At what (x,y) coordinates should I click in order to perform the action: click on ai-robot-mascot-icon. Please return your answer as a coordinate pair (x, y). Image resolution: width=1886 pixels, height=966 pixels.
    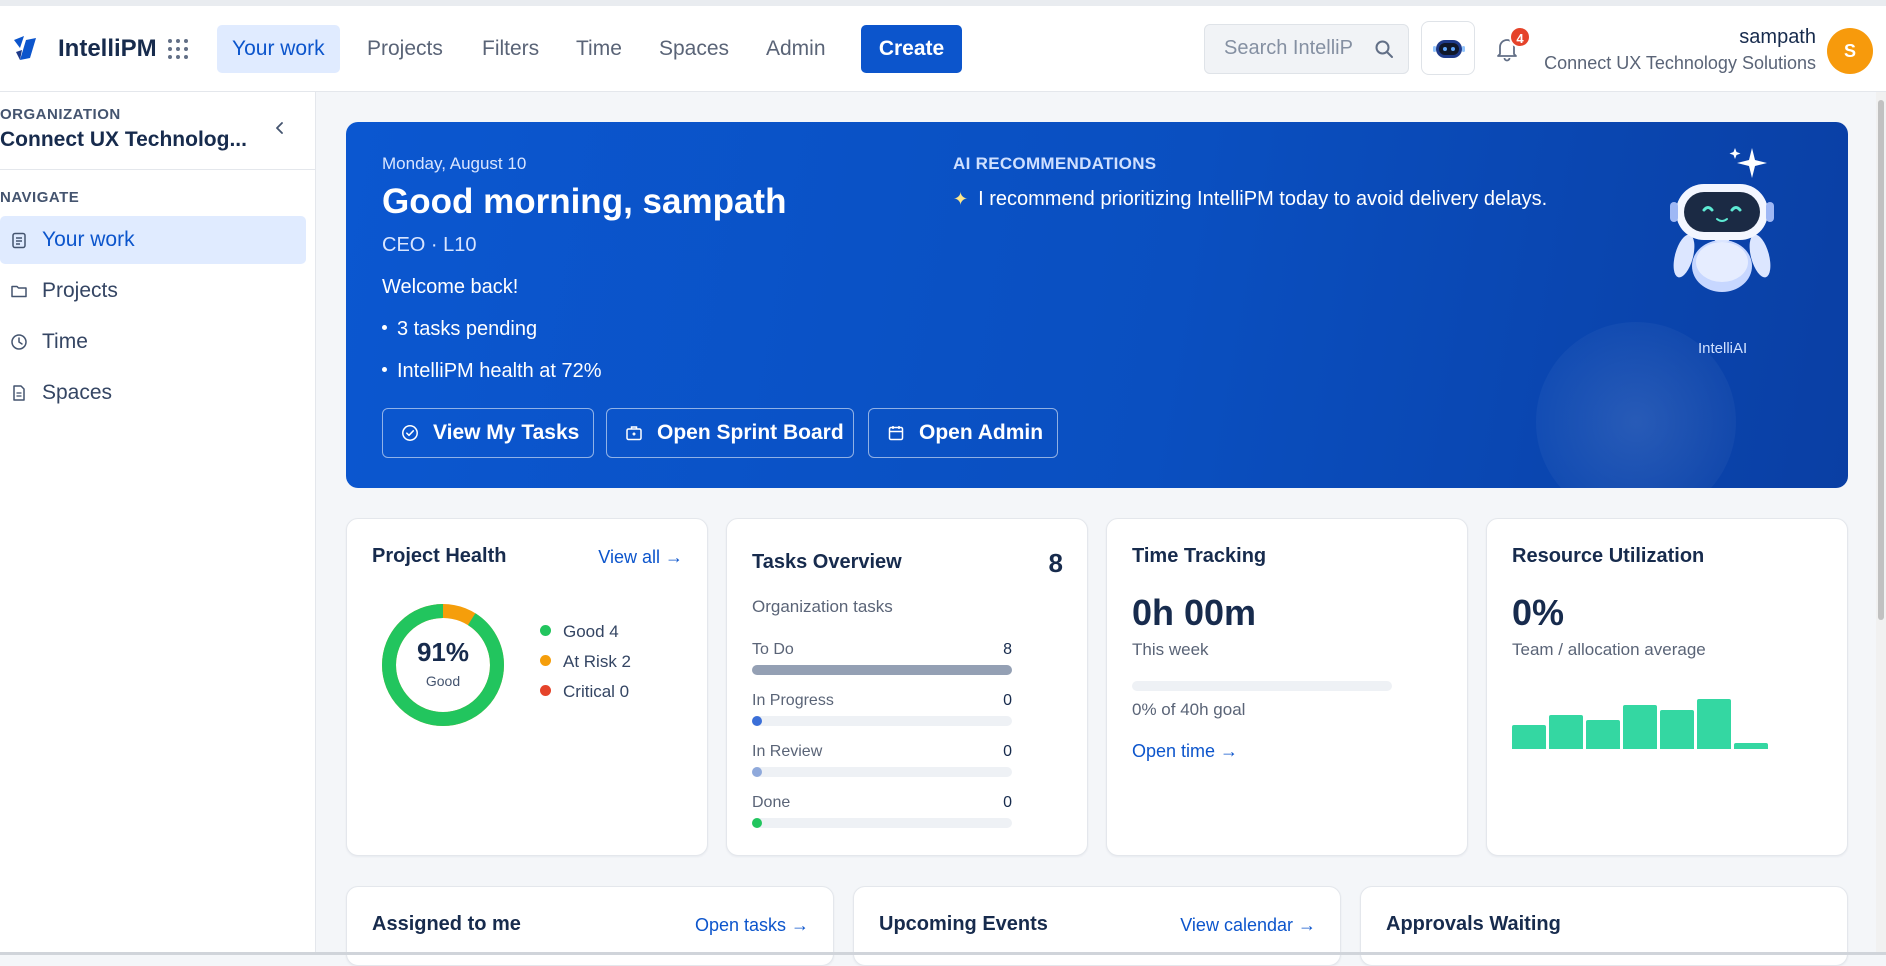
    Looking at the image, I should click on (1722, 220).